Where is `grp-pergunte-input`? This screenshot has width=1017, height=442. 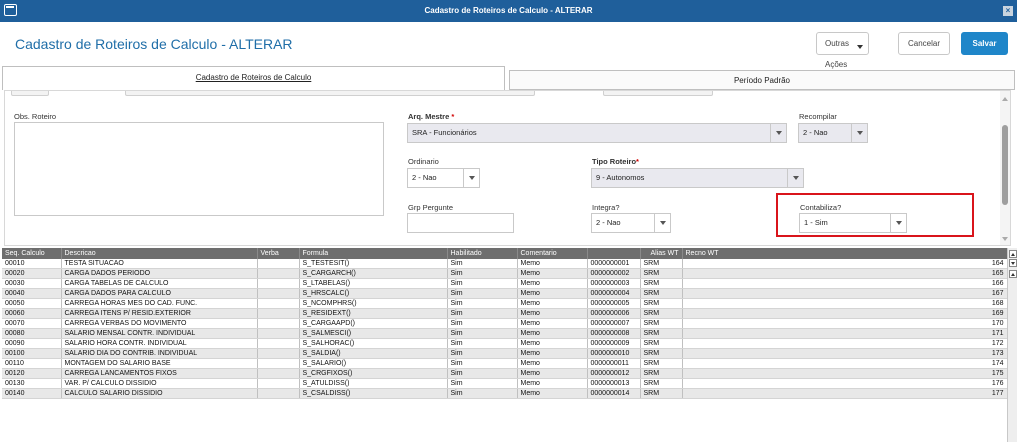 grp-pergunte-input is located at coordinates (460, 223).